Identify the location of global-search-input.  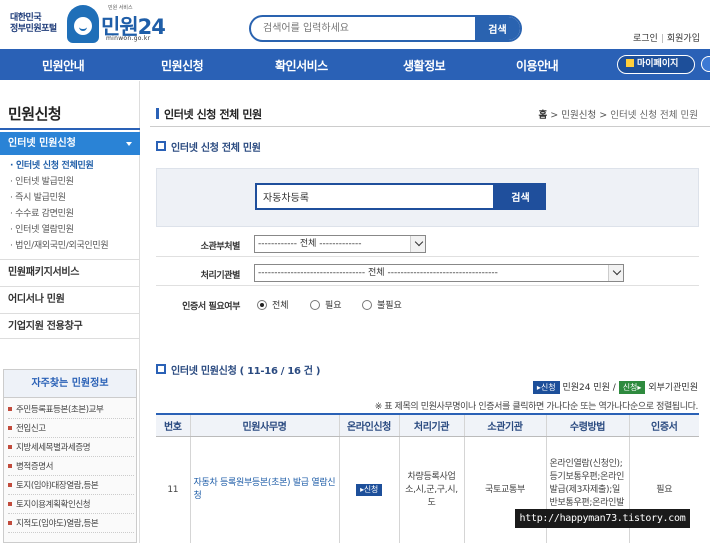
(364, 28).